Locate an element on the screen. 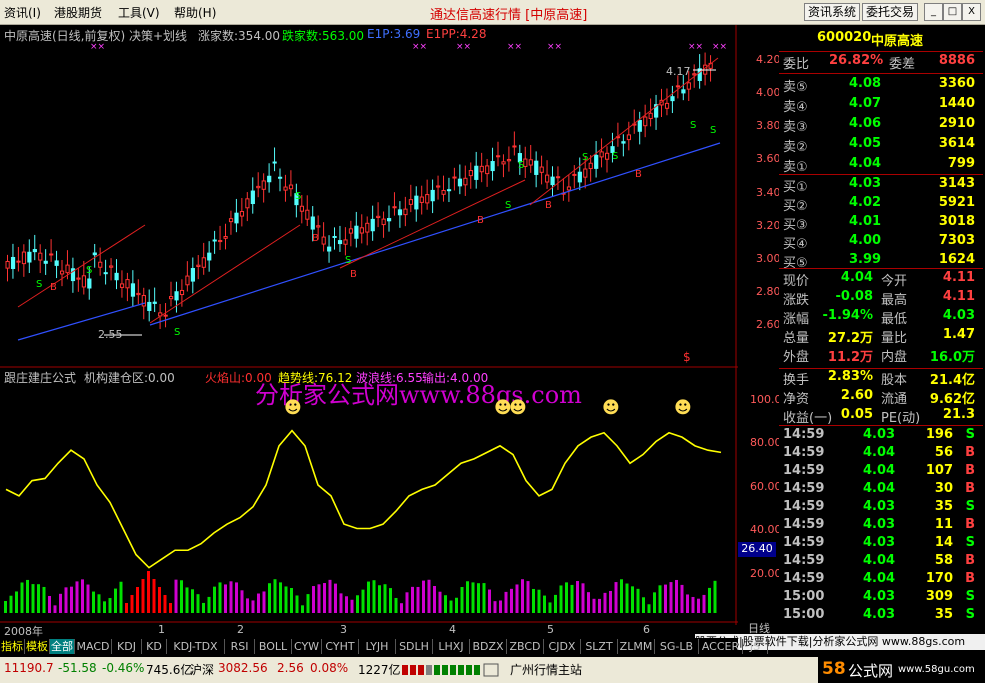  menu-tools: 工具(V) is located at coordinates (139, 12).